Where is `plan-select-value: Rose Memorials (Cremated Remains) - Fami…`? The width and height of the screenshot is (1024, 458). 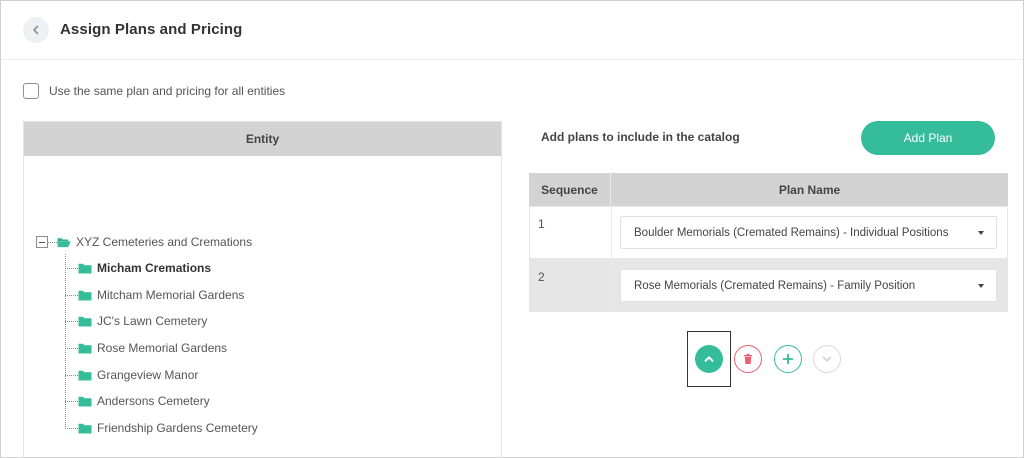
plan-select-value: Rose Memorials (Cremated Remains) - Fami… is located at coordinates (775, 285).